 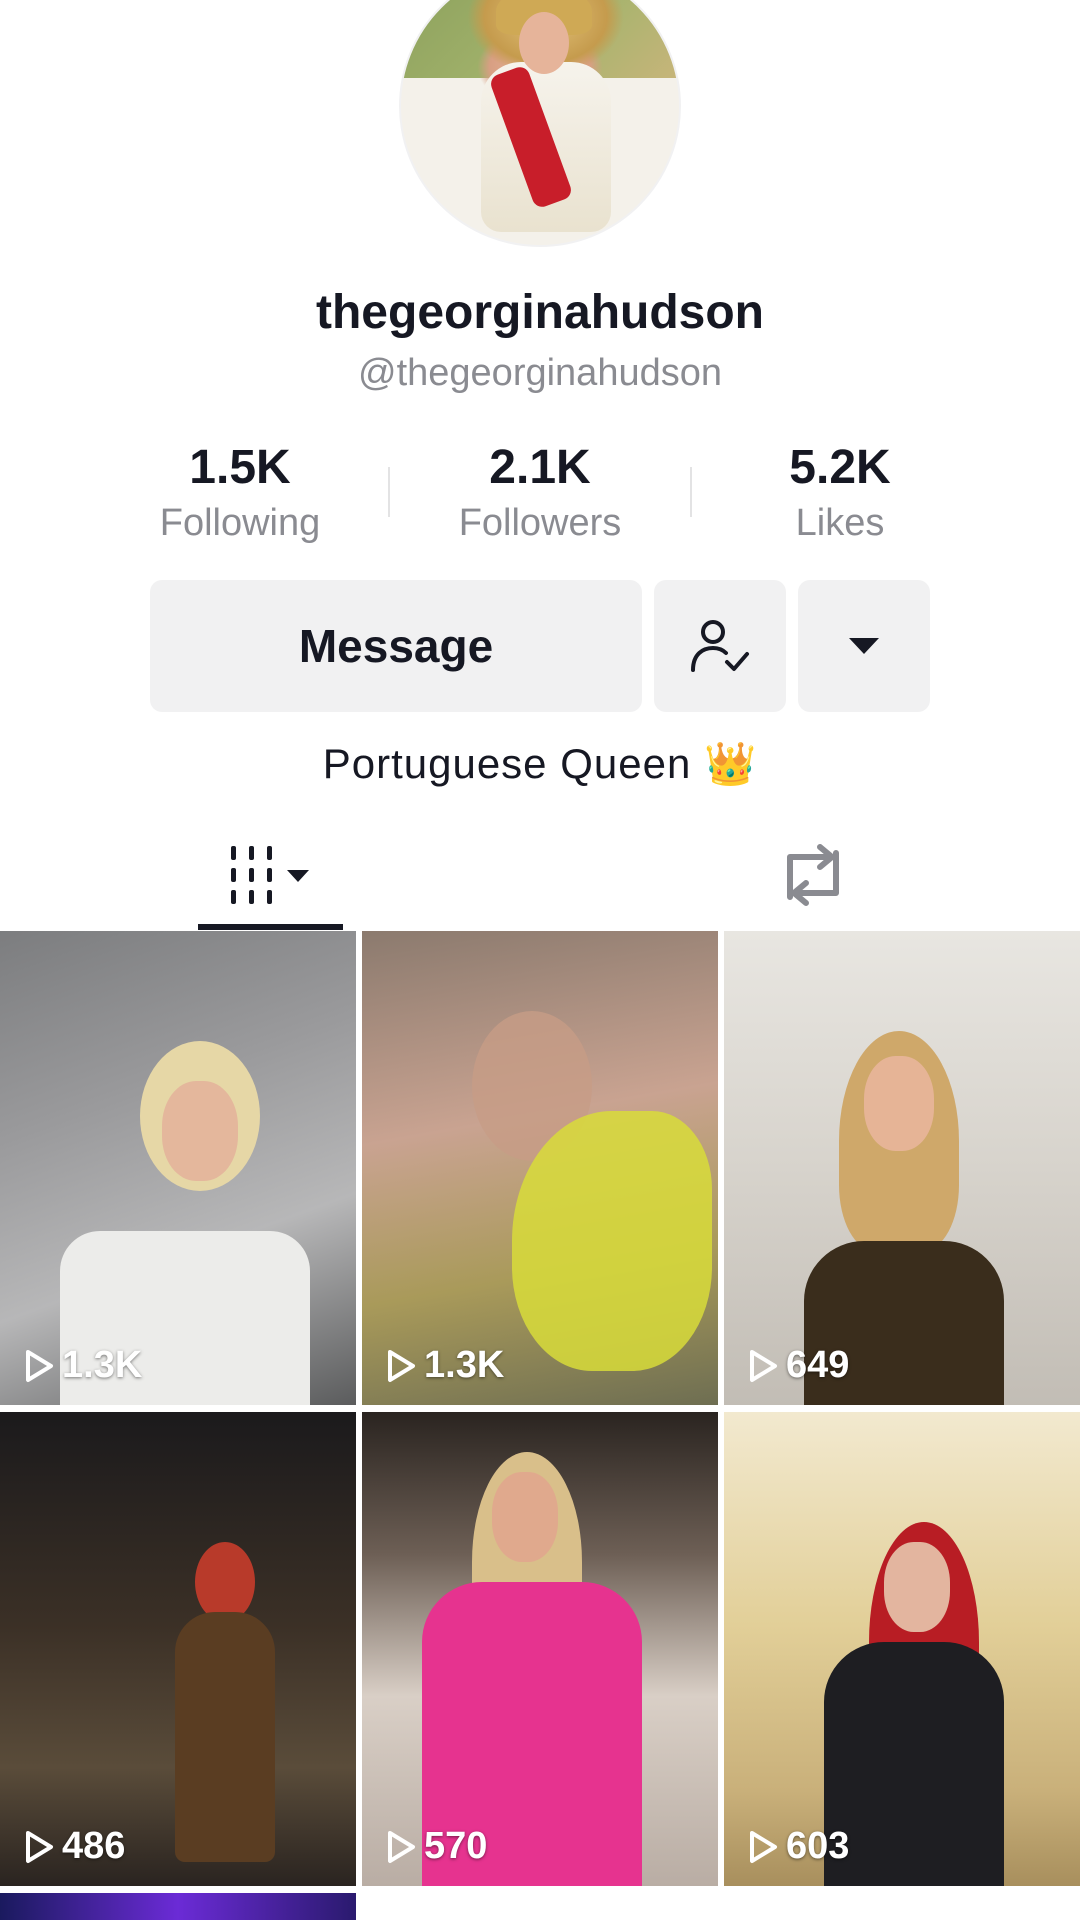 I want to click on video-thumbnail: 603, so click(x=902, y=1649).